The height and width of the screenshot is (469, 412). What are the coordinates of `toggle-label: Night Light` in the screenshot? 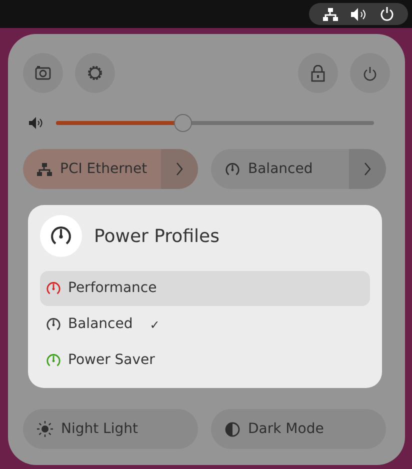 It's located at (99, 429).